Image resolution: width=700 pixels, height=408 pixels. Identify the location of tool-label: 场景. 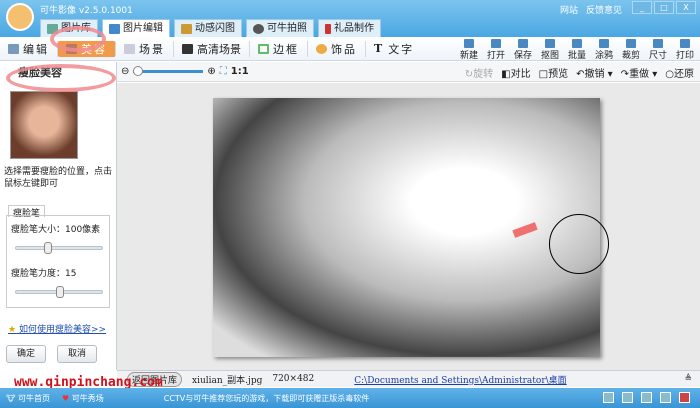
(152, 49).